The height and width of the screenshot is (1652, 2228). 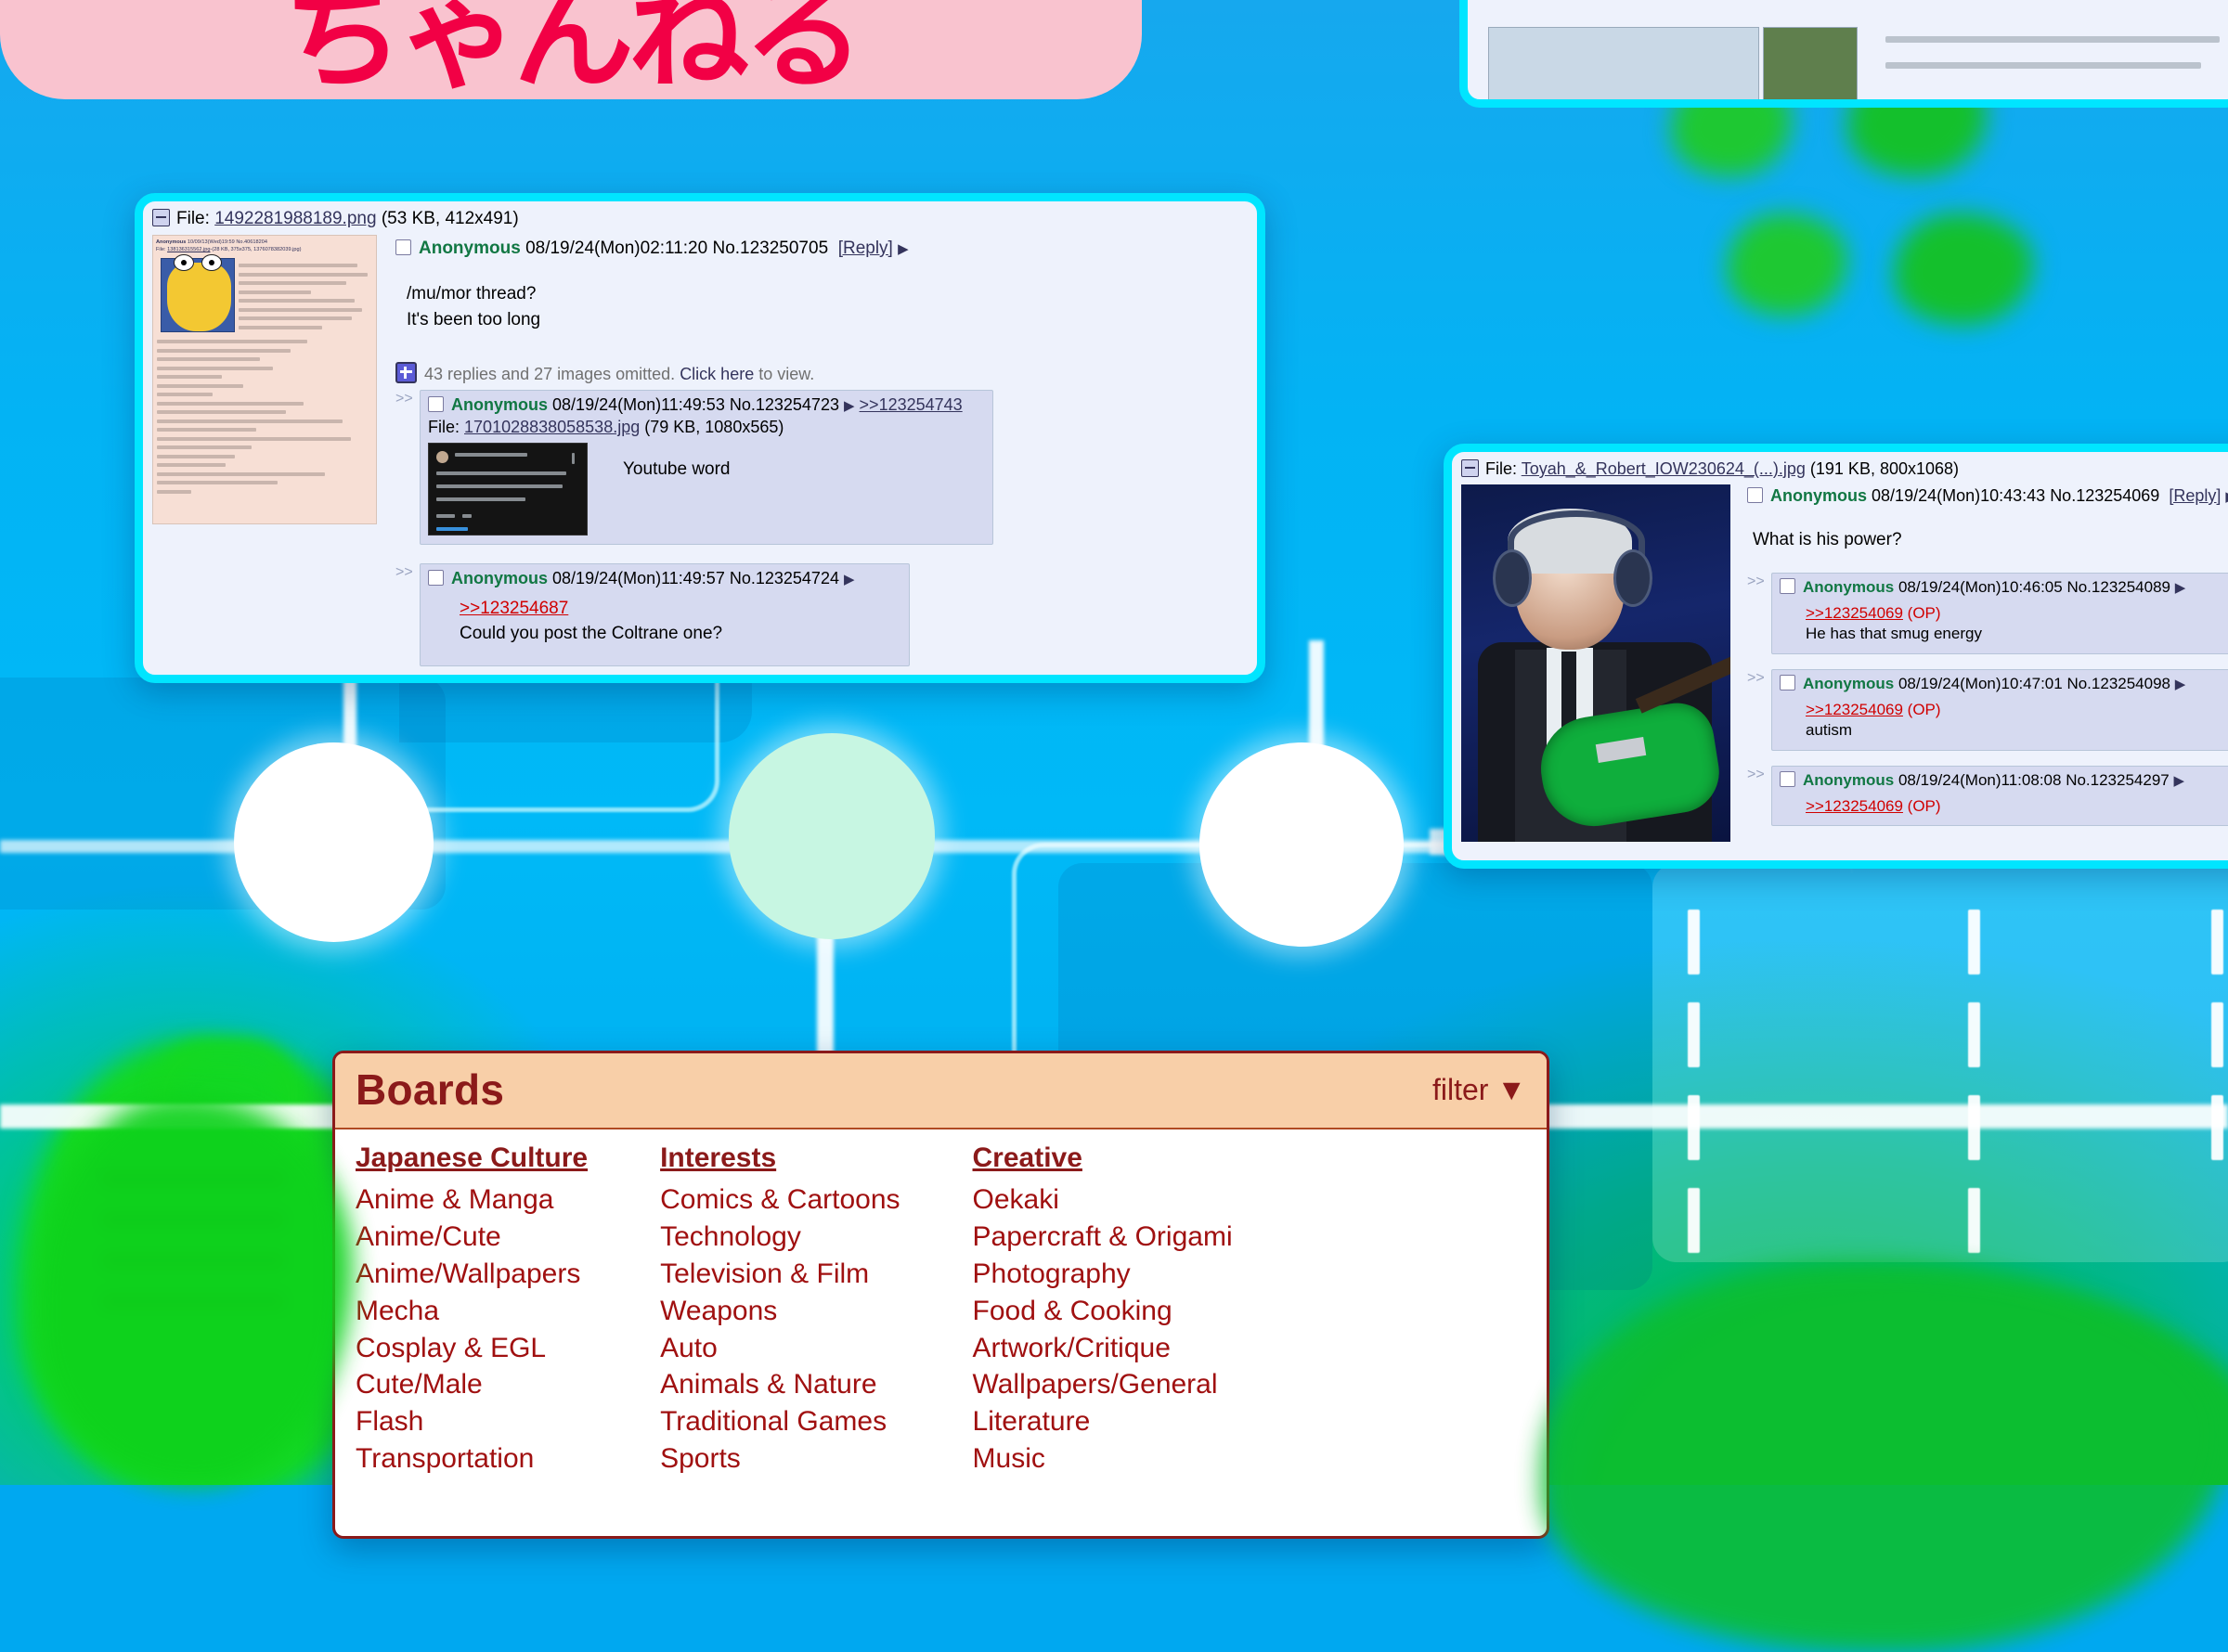 I want to click on op-thumbnail-image, so click(x=1595, y=663).